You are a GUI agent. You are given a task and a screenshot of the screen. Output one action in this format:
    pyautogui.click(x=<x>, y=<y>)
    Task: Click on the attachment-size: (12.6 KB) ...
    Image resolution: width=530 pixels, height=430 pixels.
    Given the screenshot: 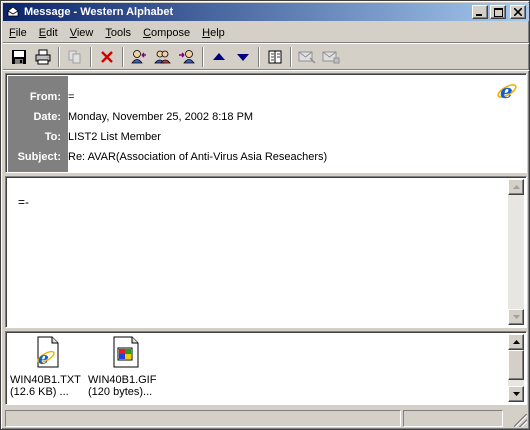 What is the action you would take?
    pyautogui.click(x=39, y=392)
    